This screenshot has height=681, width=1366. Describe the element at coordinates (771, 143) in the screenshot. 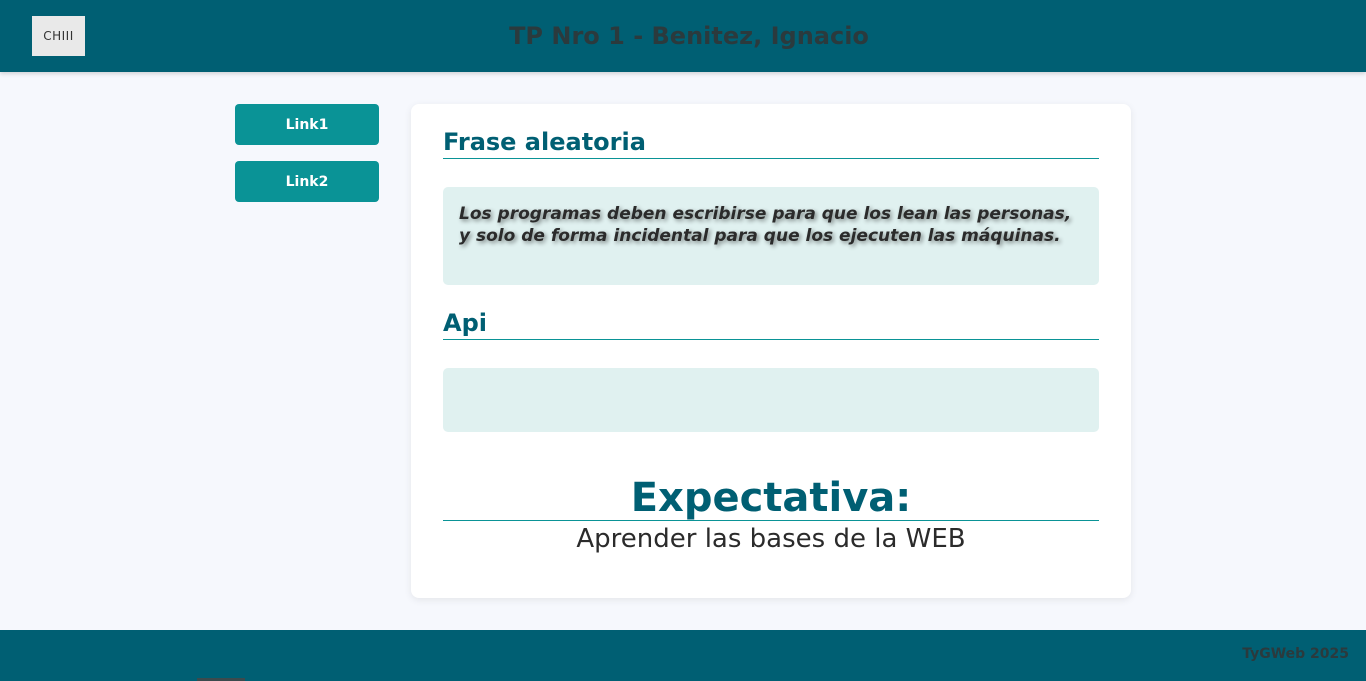

I see `quote-section-title: Frase aleatoria` at that location.